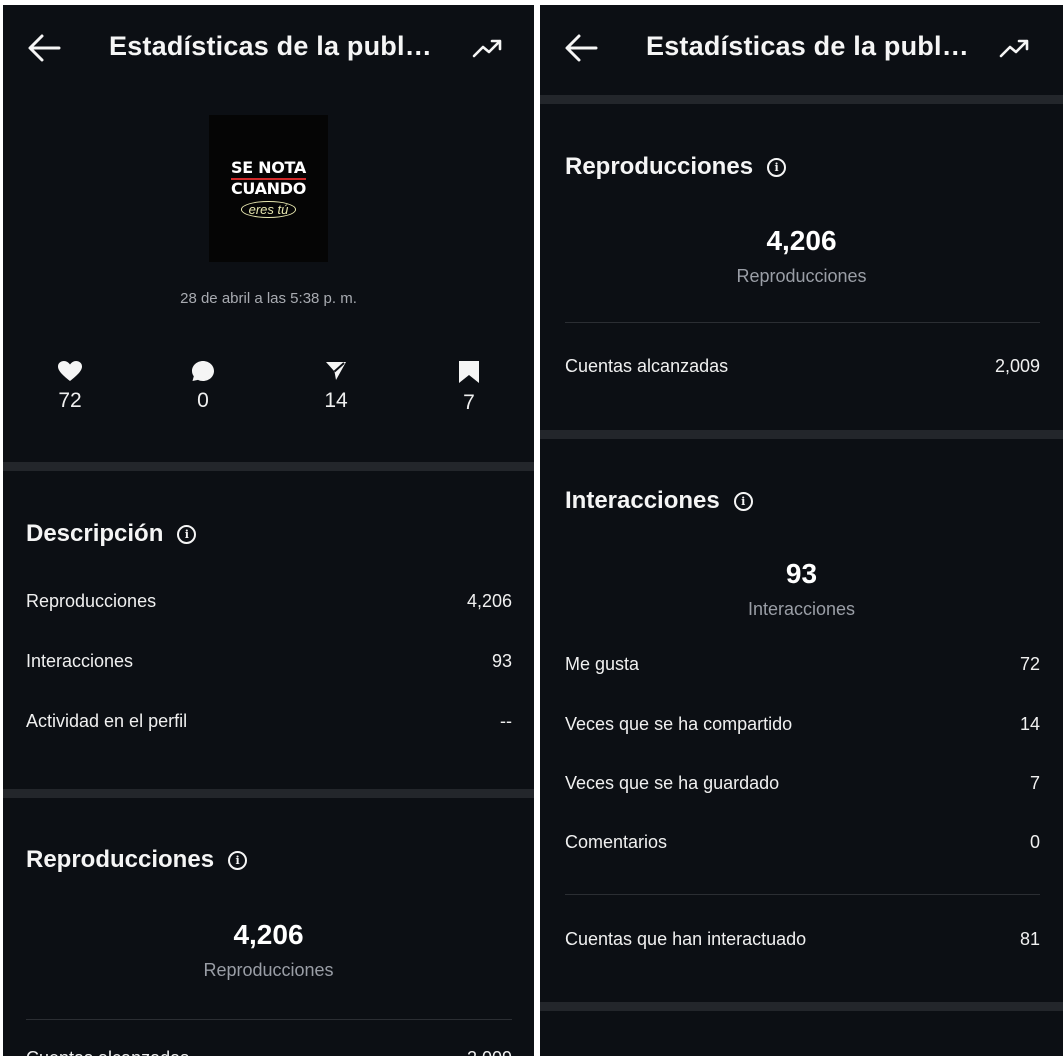  What do you see at coordinates (1034, 842) in the screenshot?
I see `row-value: 0` at bounding box center [1034, 842].